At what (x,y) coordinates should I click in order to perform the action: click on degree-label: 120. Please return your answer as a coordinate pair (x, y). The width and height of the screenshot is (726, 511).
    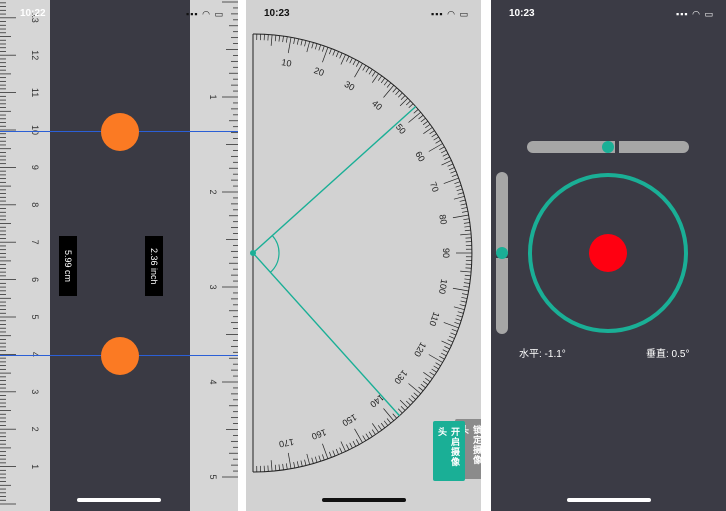
    Looking at the image, I should click on (420, 349).